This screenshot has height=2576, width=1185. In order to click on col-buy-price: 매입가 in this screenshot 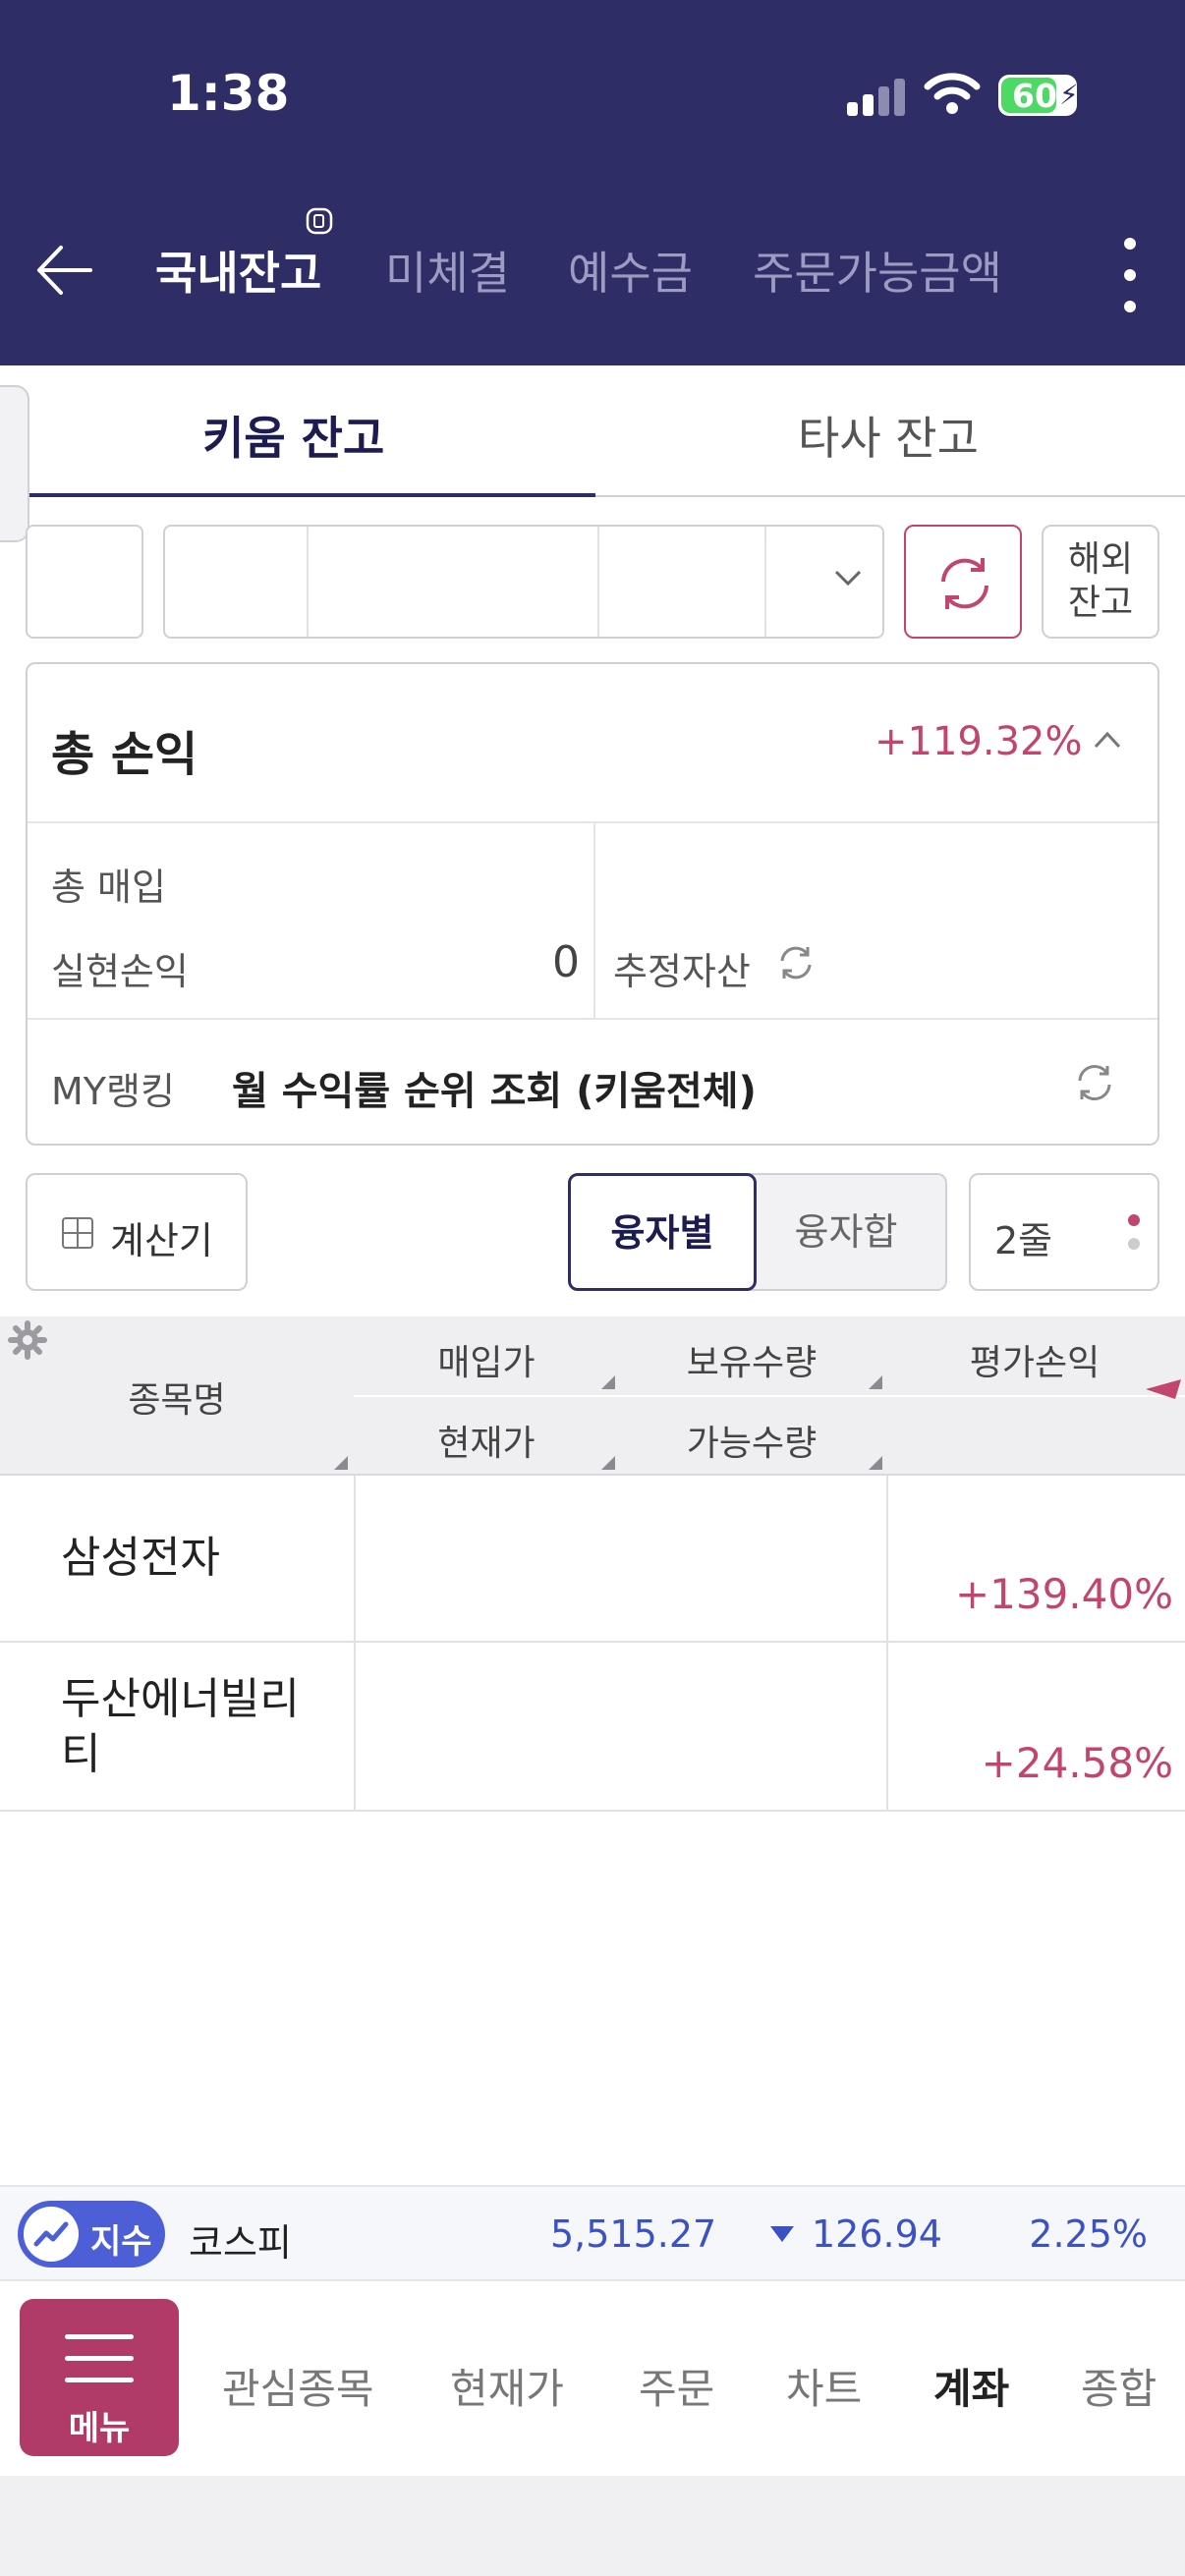, I will do `click(487, 1359)`.